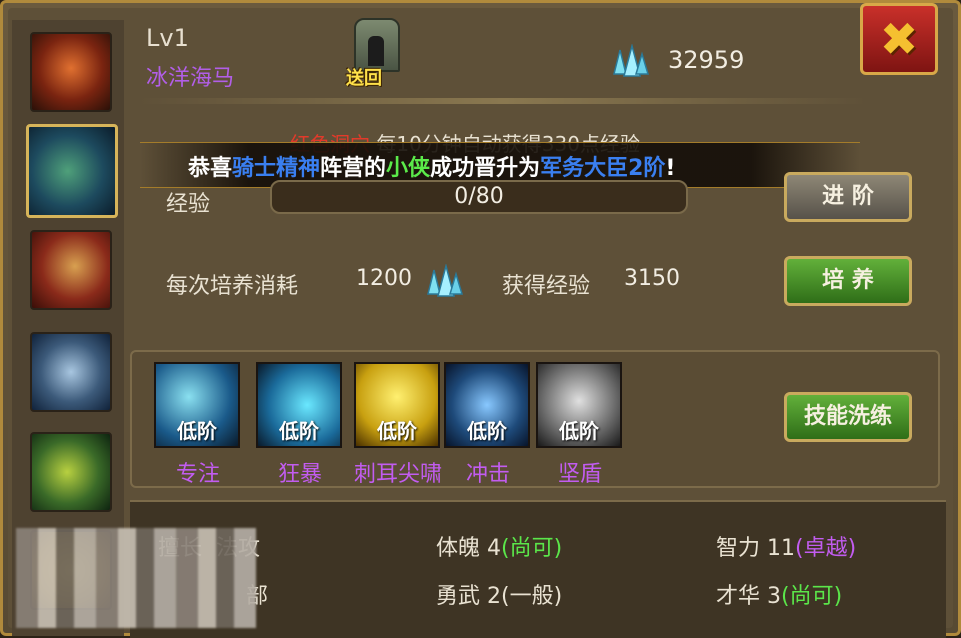 The image size is (961, 638). Describe the element at coordinates (487, 405) in the screenshot. I see `skill-slot-4: 低阶` at that location.